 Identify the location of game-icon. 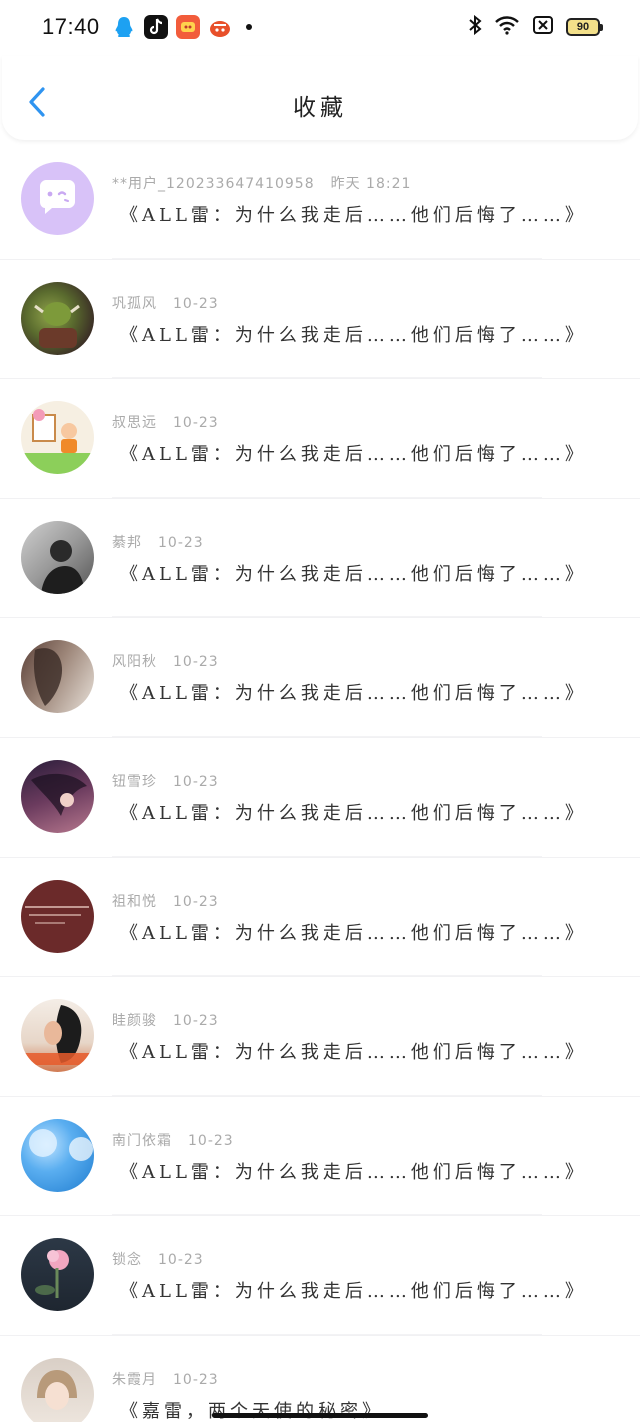
(188, 27).